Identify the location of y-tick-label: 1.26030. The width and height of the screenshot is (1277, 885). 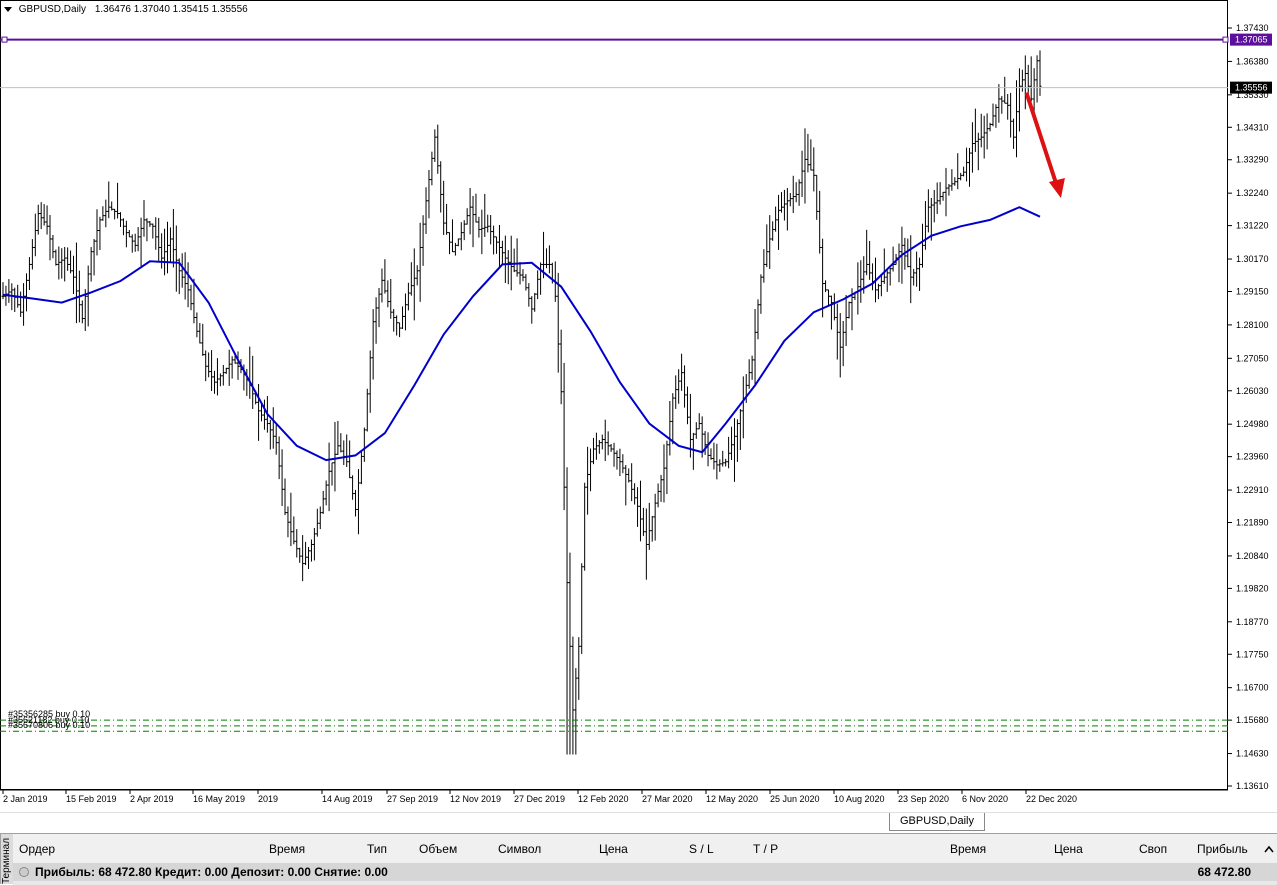
(1252, 391).